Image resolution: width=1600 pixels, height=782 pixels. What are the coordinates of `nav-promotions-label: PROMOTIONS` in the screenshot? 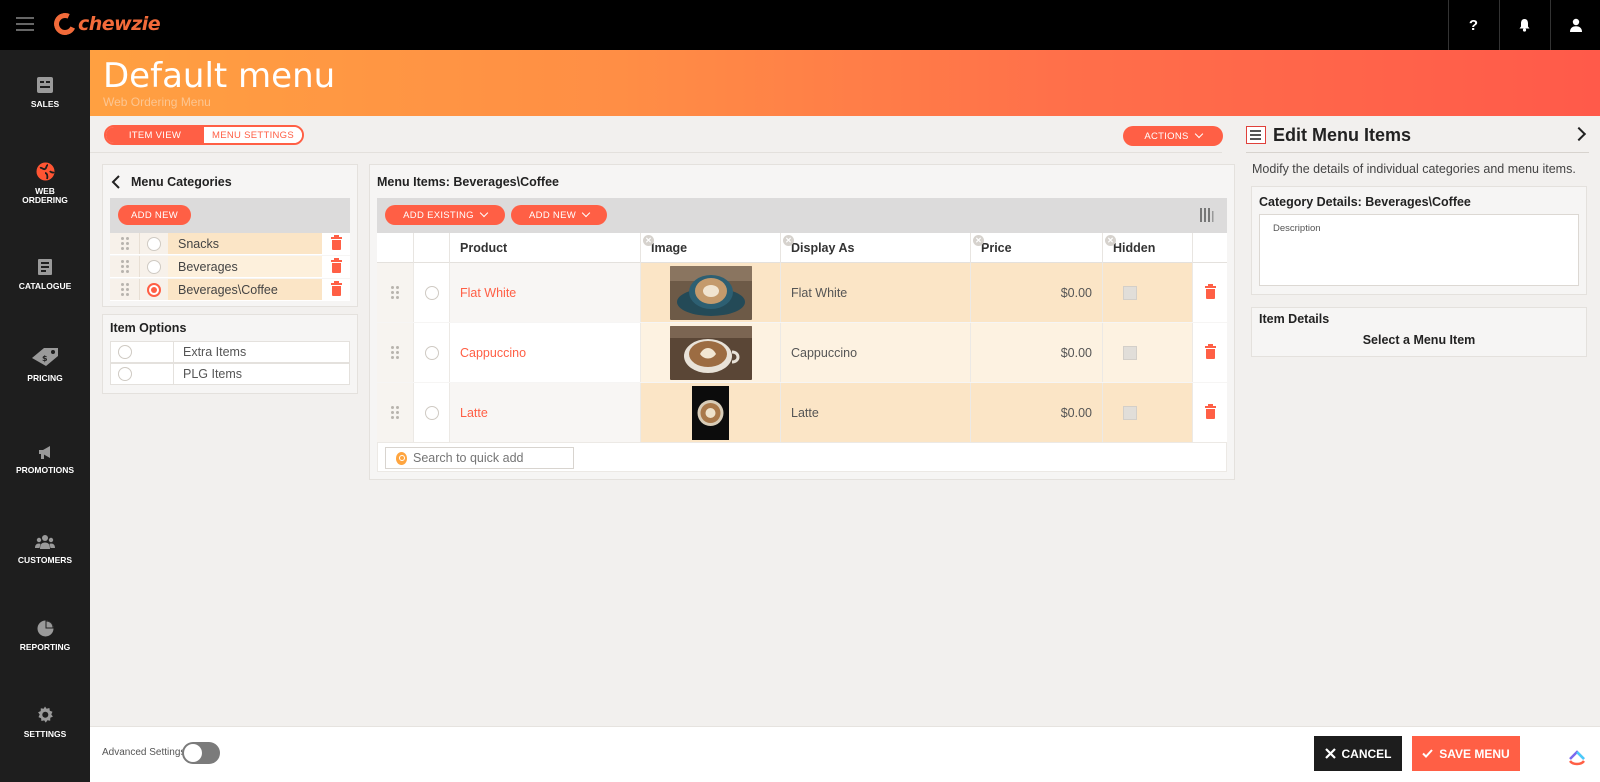 It's located at (45, 470).